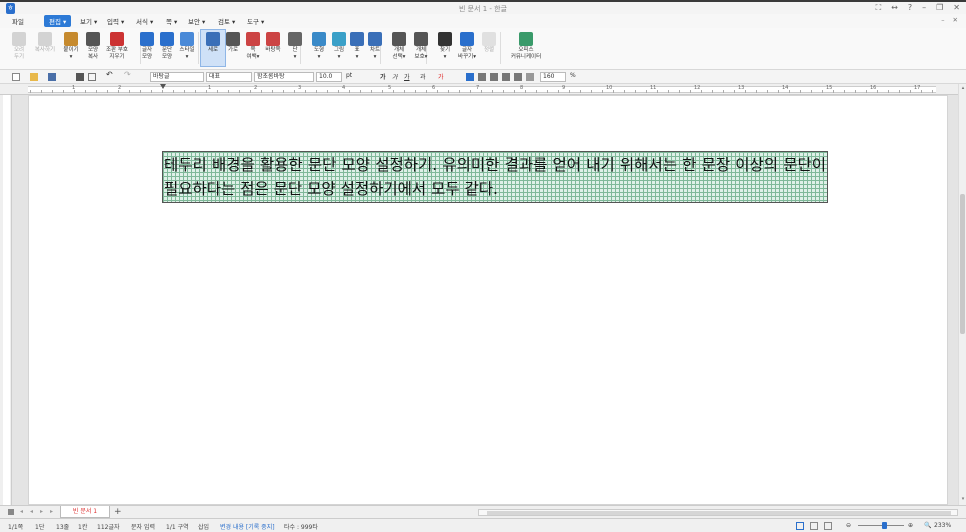  I want to click on align-justify-icon, so click(470, 77).